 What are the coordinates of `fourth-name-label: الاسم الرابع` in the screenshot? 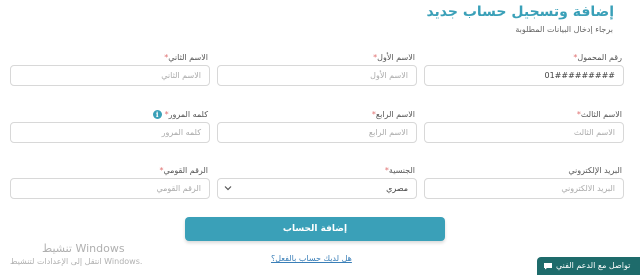 It's located at (395, 114).